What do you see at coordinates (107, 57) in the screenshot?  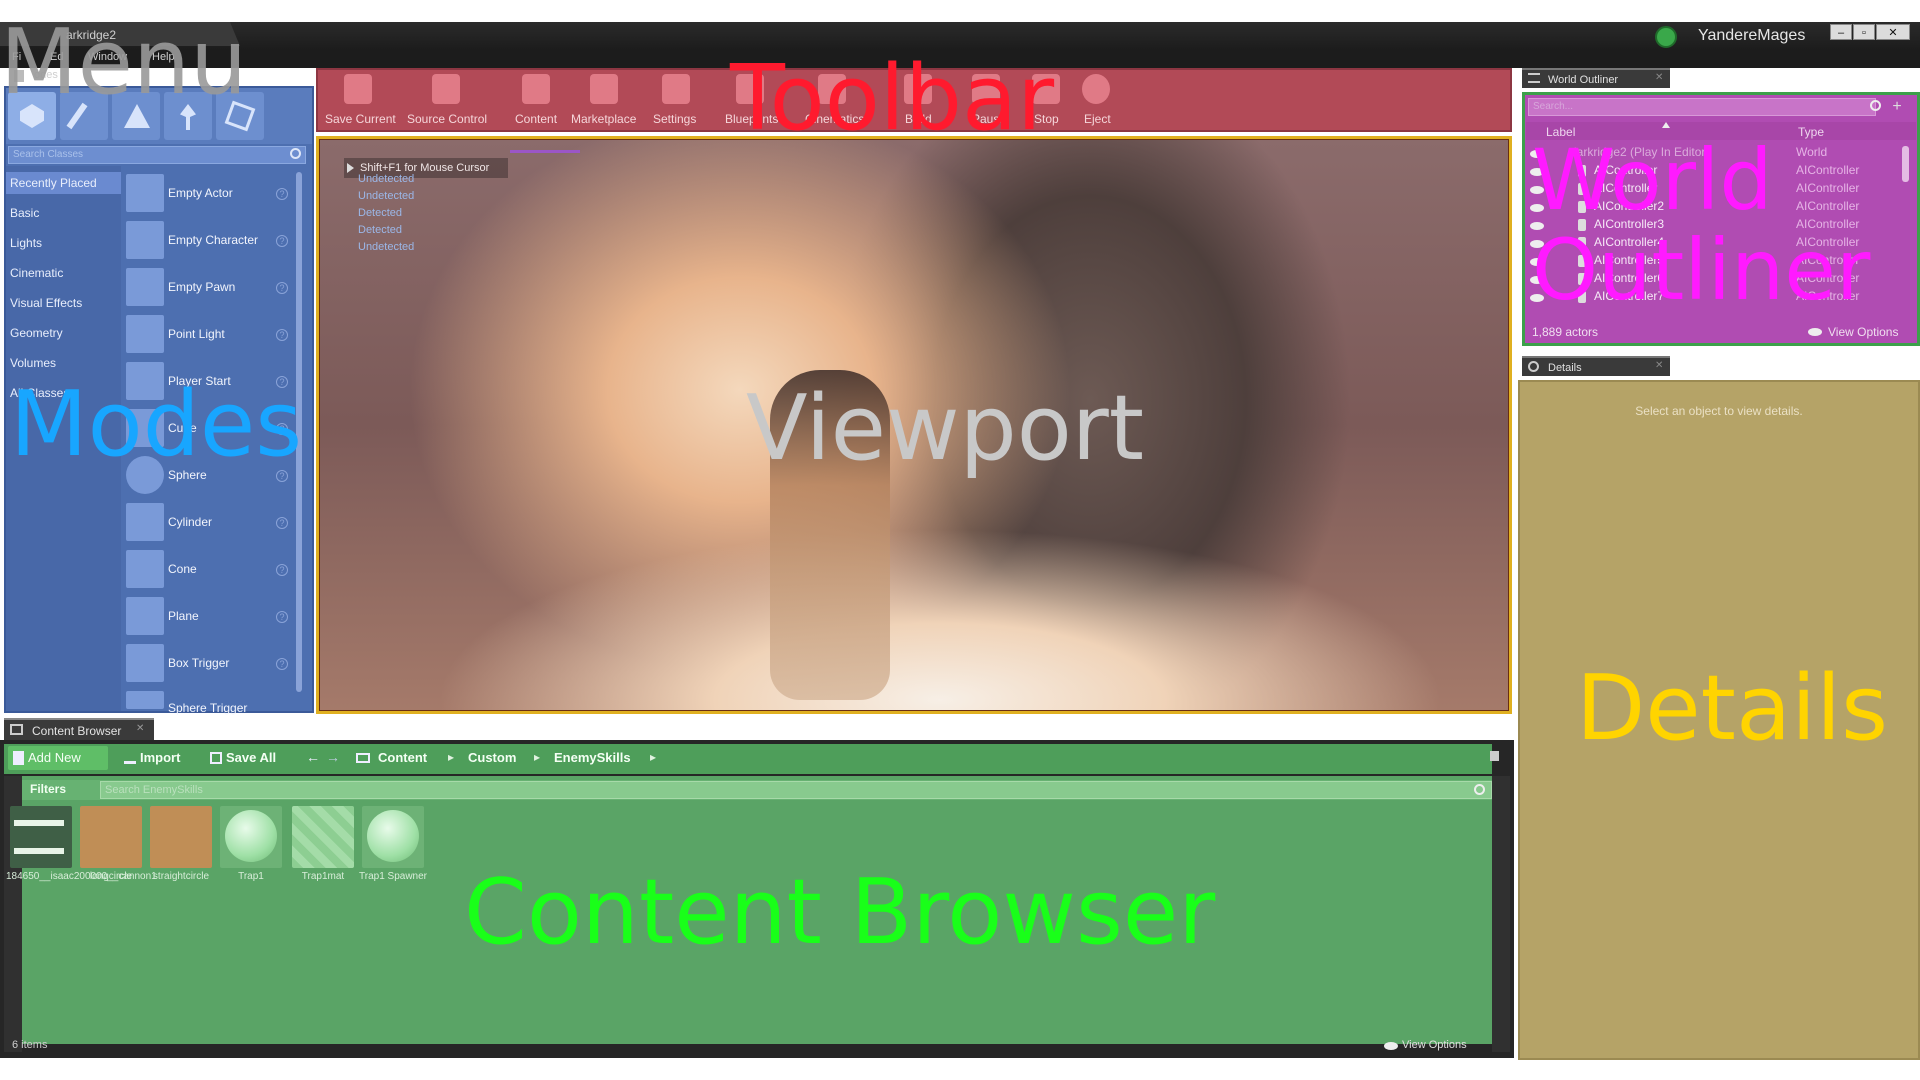 I see `menu-window: Window` at bounding box center [107, 57].